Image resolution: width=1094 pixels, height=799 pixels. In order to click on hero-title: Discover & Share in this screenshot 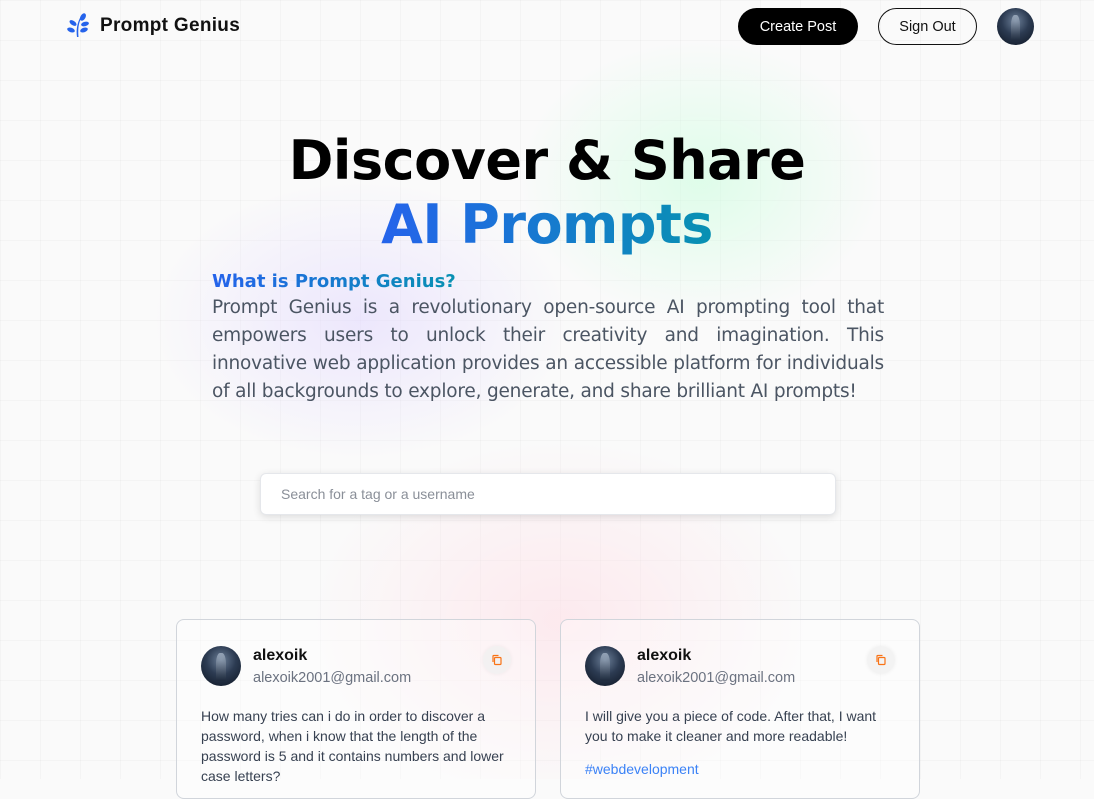, I will do `click(547, 160)`.